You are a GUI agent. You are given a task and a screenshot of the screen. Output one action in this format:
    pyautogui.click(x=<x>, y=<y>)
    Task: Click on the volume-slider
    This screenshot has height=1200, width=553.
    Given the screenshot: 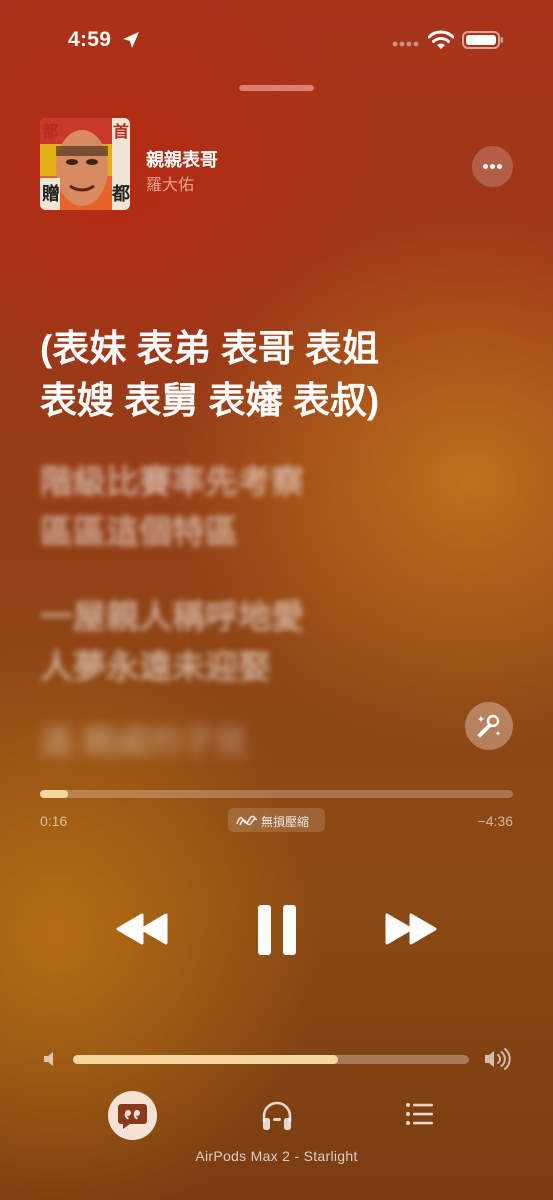 What is the action you would take?
    pyautogui.click(x=271, y=1059)
    